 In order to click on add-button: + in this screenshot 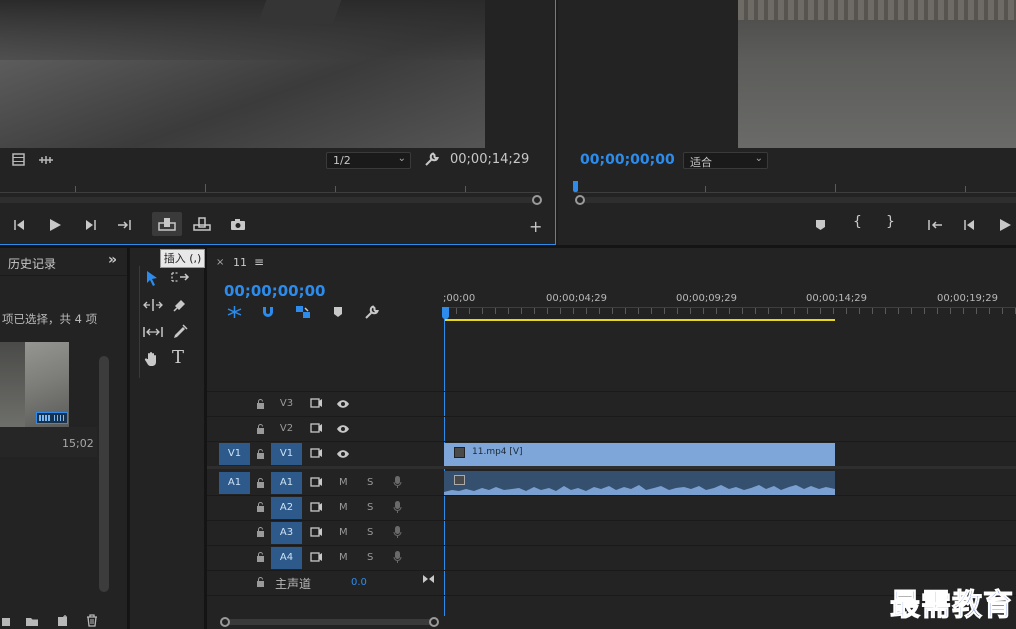, I will do `click(535, 226)`.